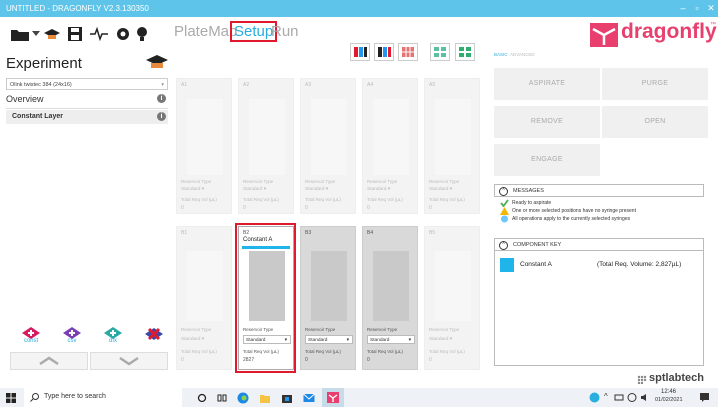 Image resolution: width=718 pixels, height=407 pixels. Describe the element at coordinates (205, 31) in the screenshot. I see `tab-platemap: PlateMap` at that location.